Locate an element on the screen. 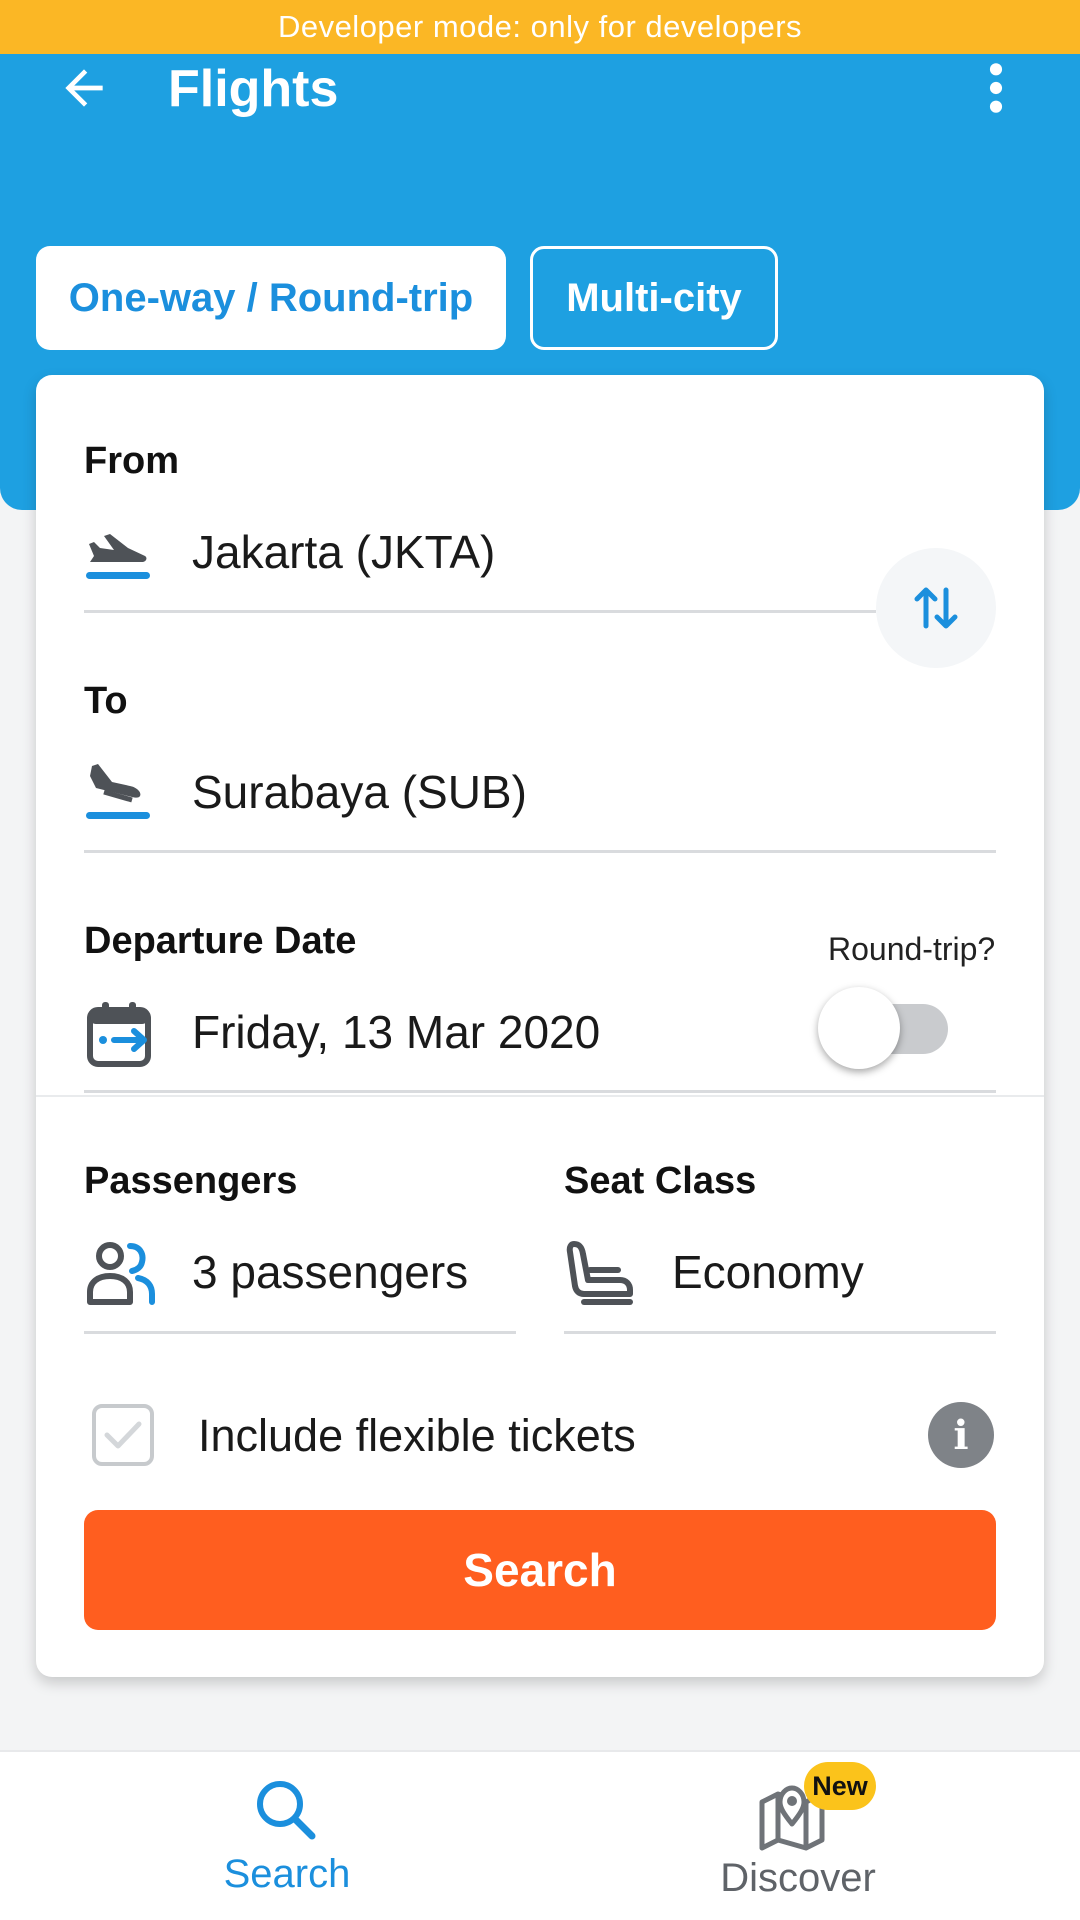  more-vertical-icon is located at coordinates (996, 88).